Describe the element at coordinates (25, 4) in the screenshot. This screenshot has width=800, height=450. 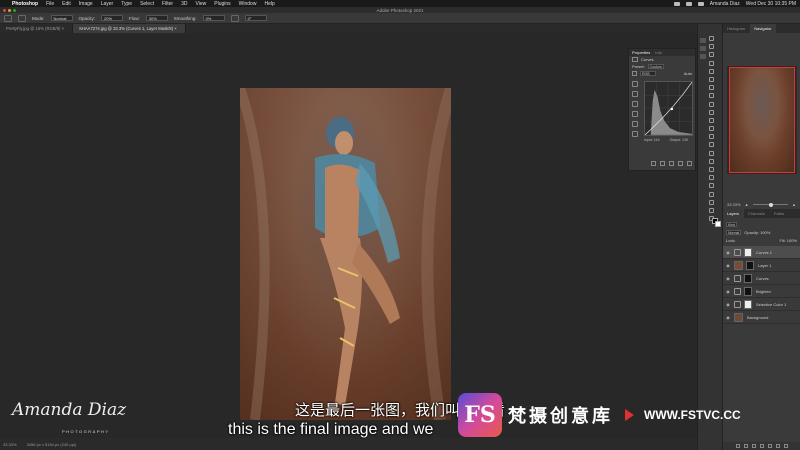
I see `menu-app-name: Photoshop` at that location.